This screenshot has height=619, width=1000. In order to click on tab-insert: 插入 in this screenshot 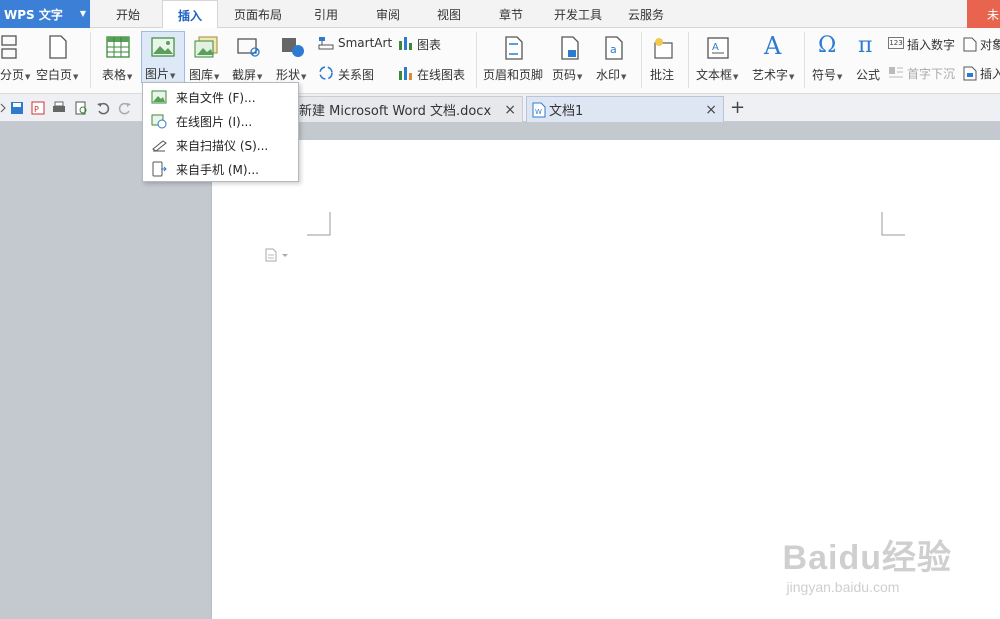, I will do `click(190, 14)`.